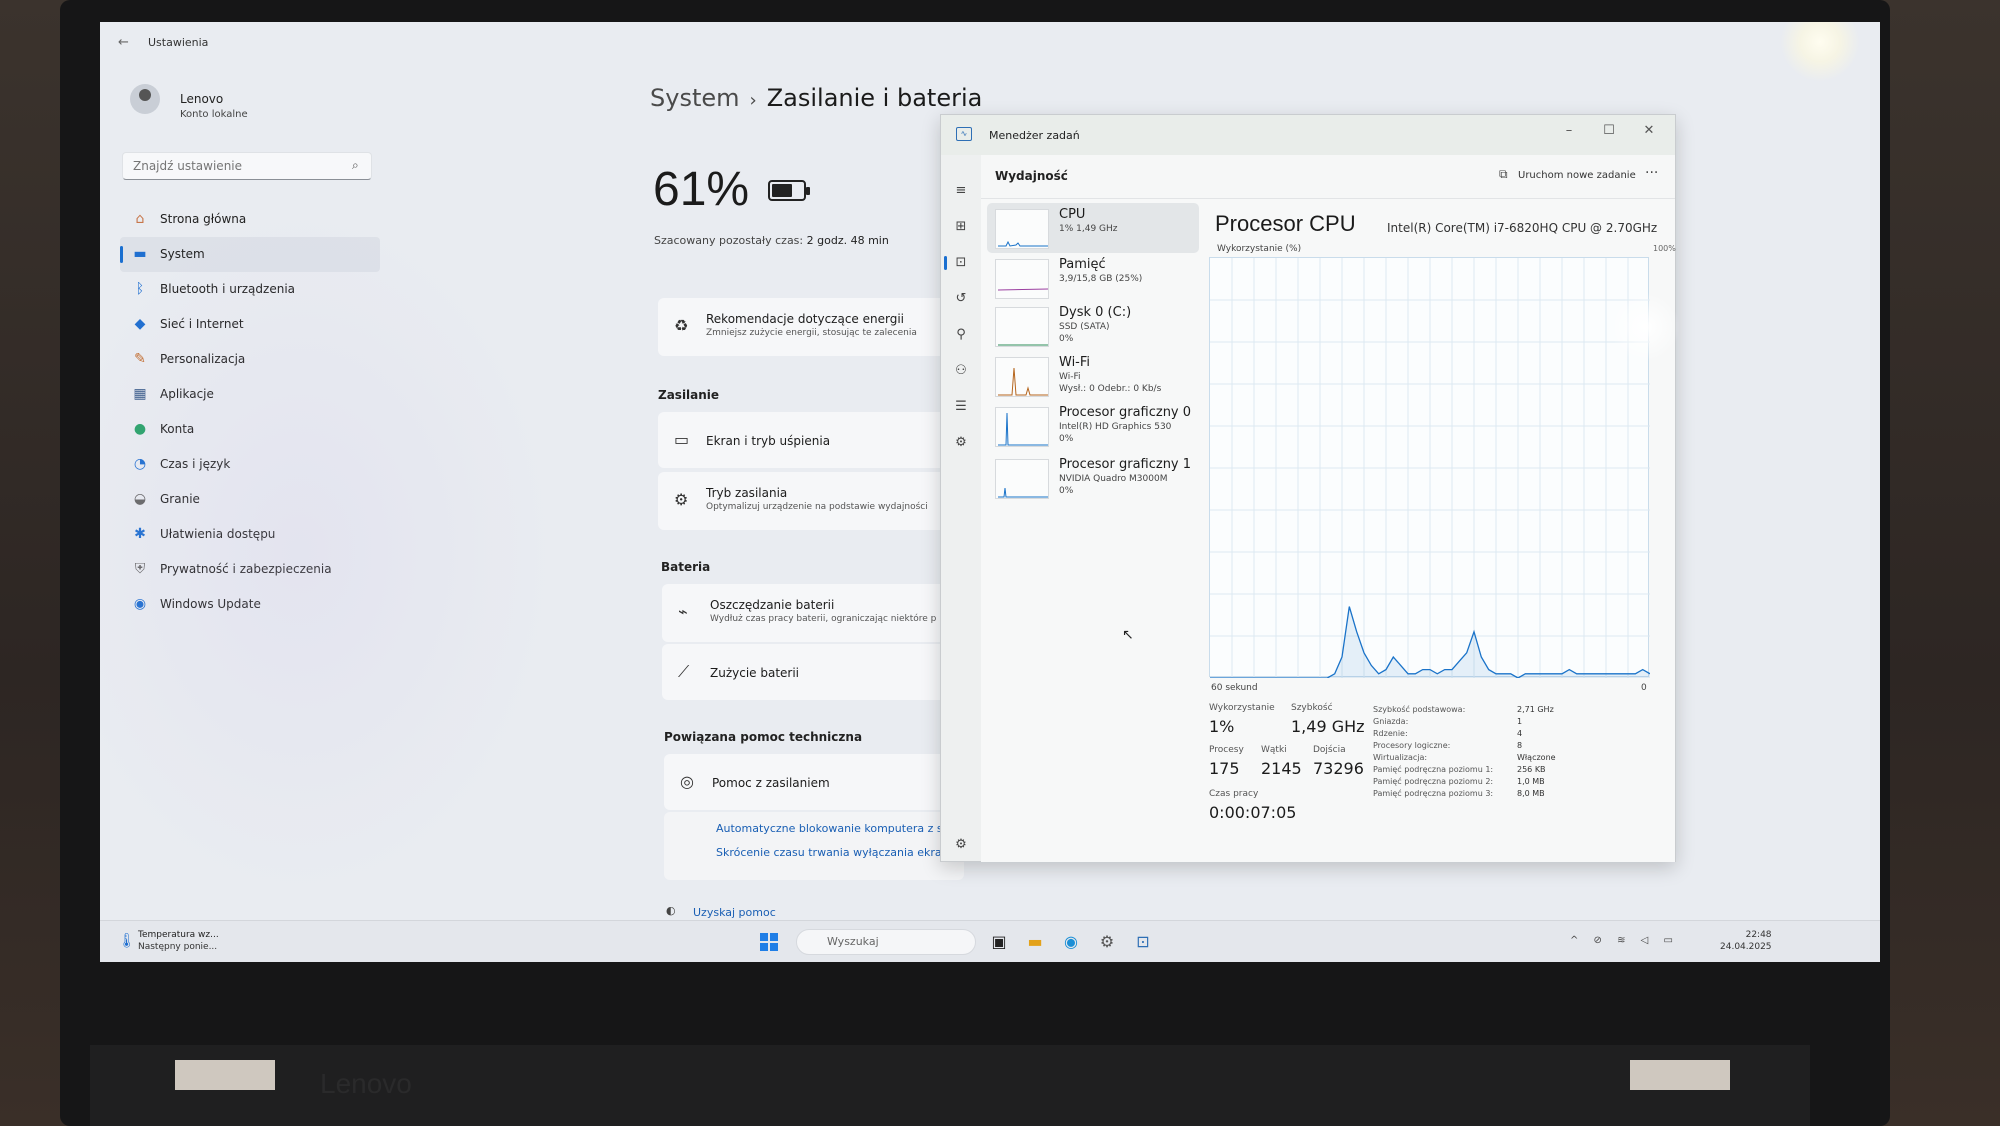 This screenshot has height=1126, width=2000. I want to click on sidebar-item: ● Konta, so click(250, 429).